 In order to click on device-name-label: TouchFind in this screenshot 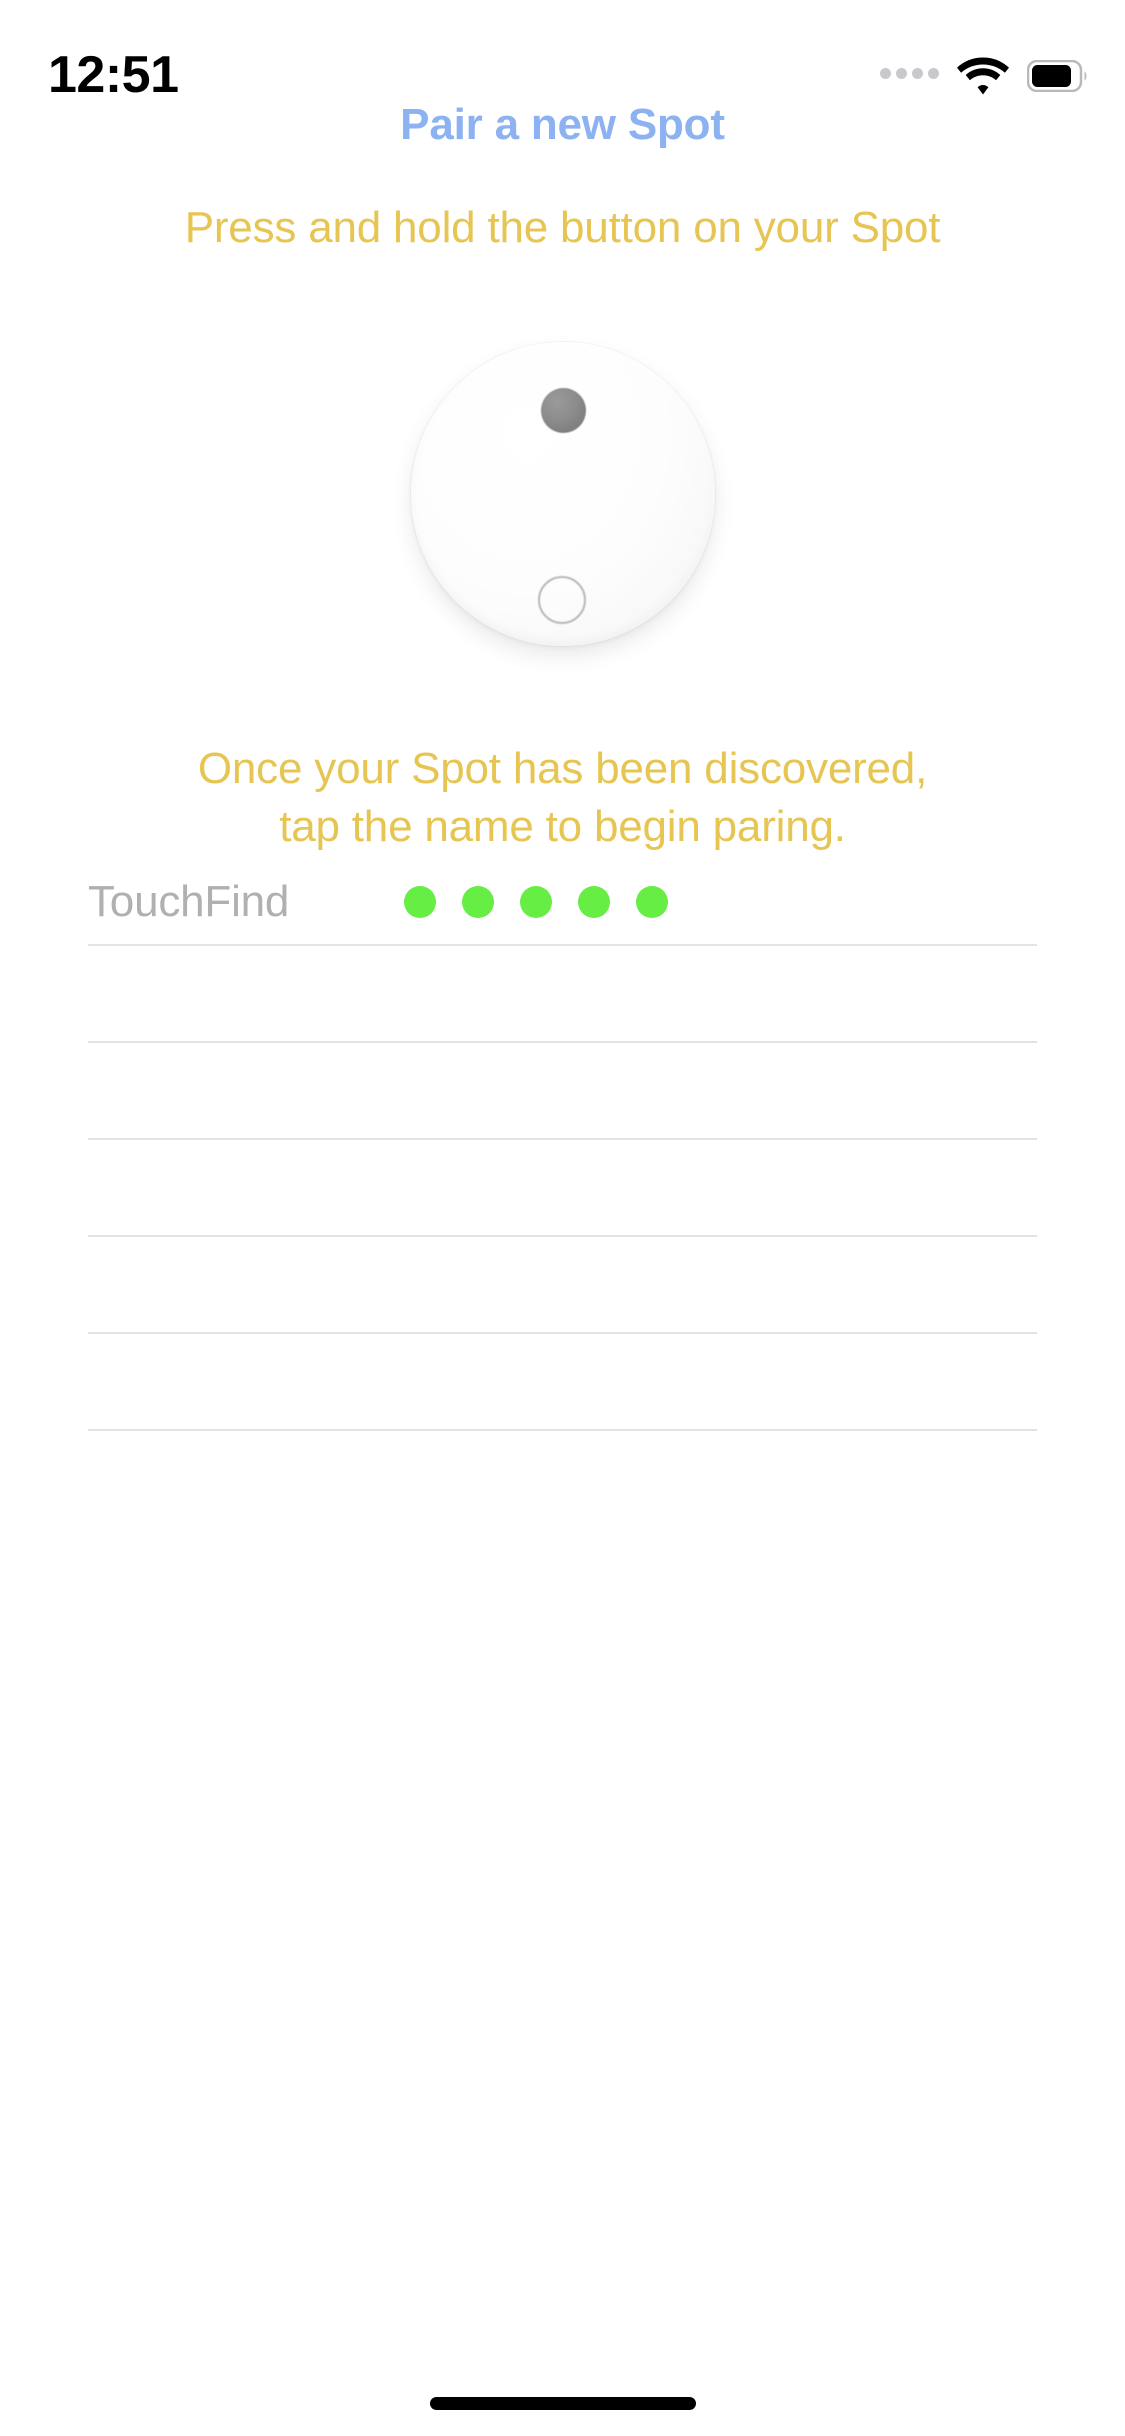, I will do `click(189, 901)`.